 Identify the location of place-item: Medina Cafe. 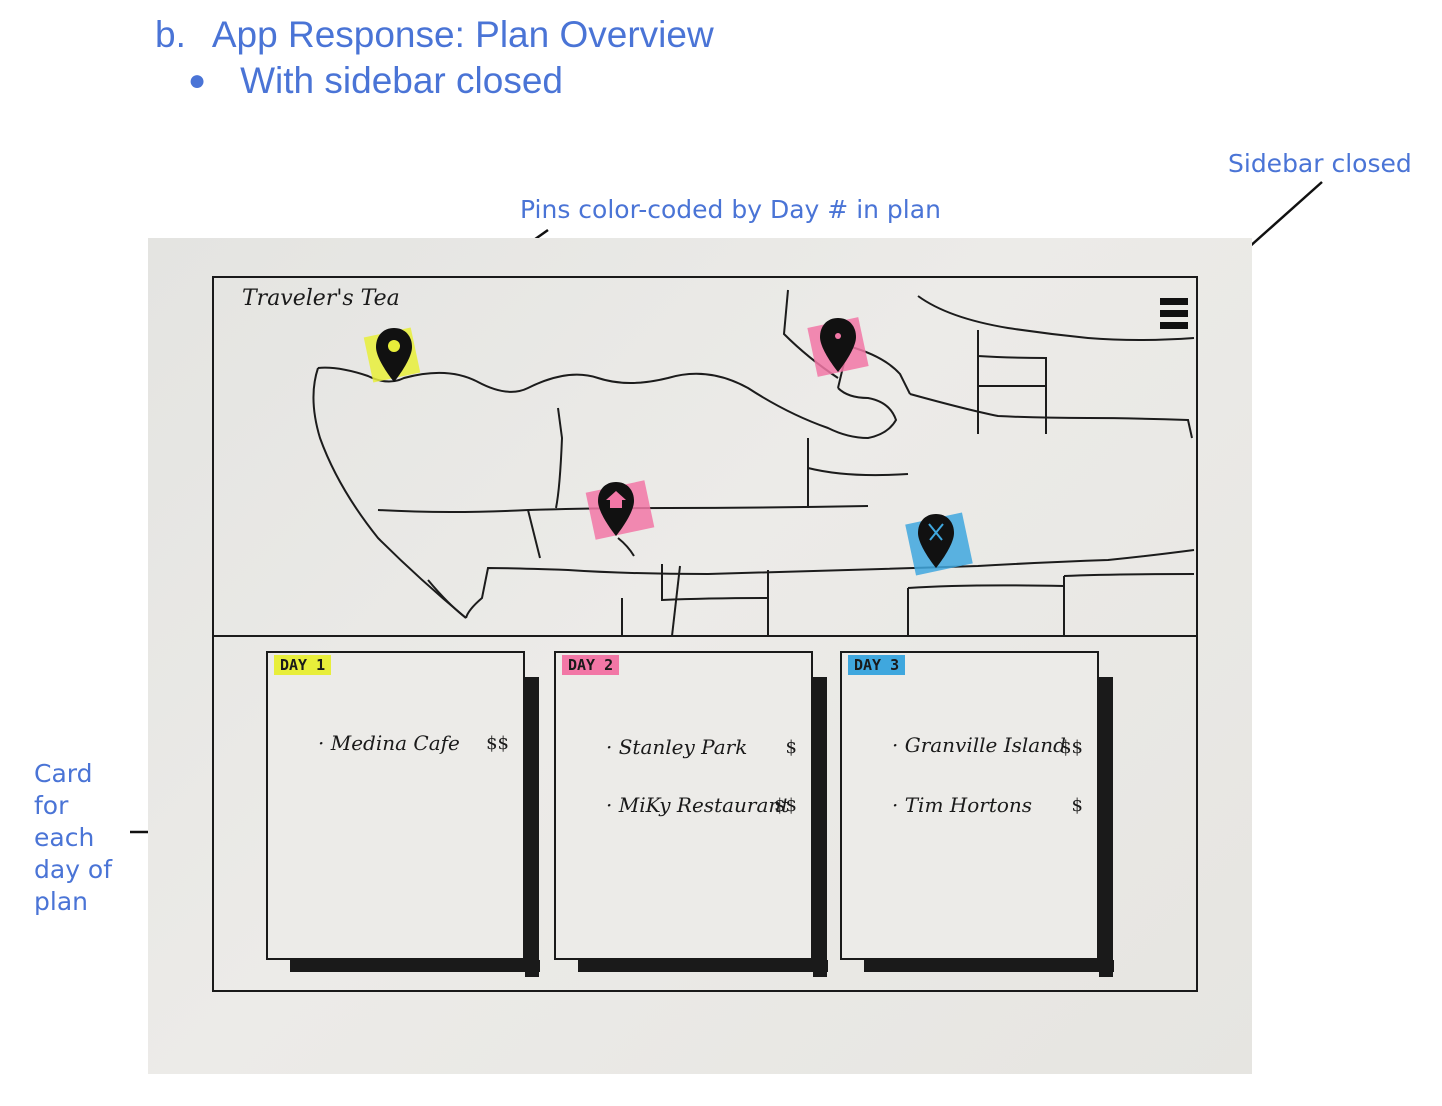
(389, 743).